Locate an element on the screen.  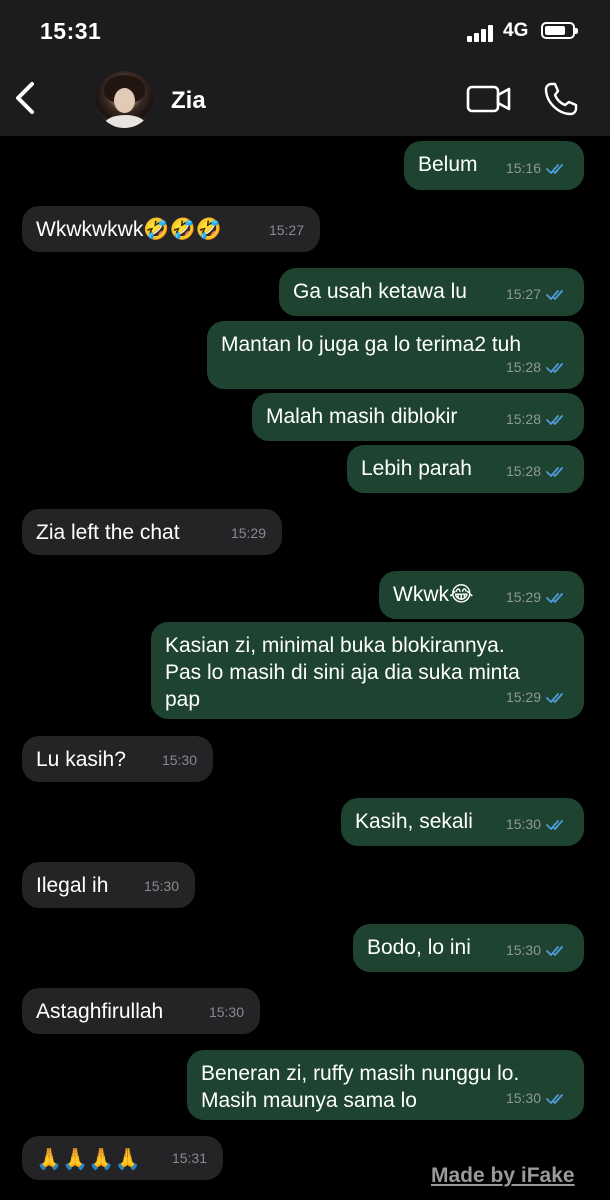
back-button is located at coordinates (27, 98).